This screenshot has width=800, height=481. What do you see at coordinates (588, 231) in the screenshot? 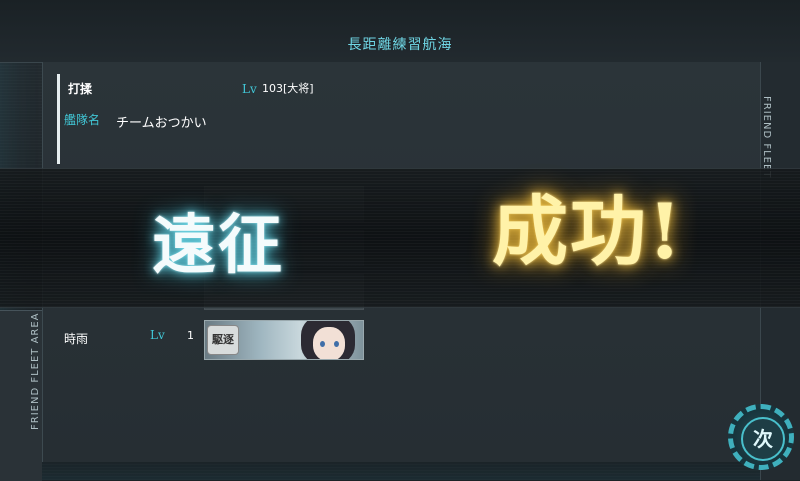
I see `success-text: 成功!` at bounding box center [588, 231].